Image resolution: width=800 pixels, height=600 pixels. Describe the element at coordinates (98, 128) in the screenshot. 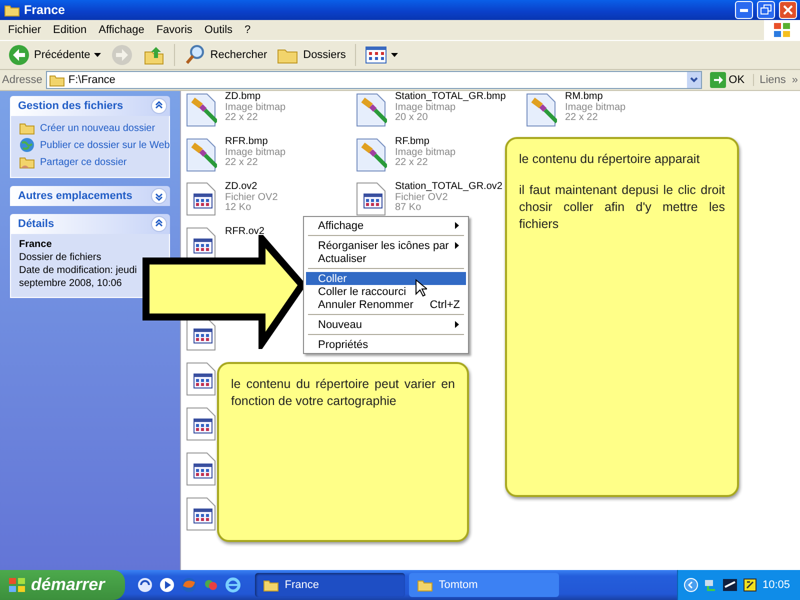

I see `task-link: Créer un nouveau dossier` at that location.